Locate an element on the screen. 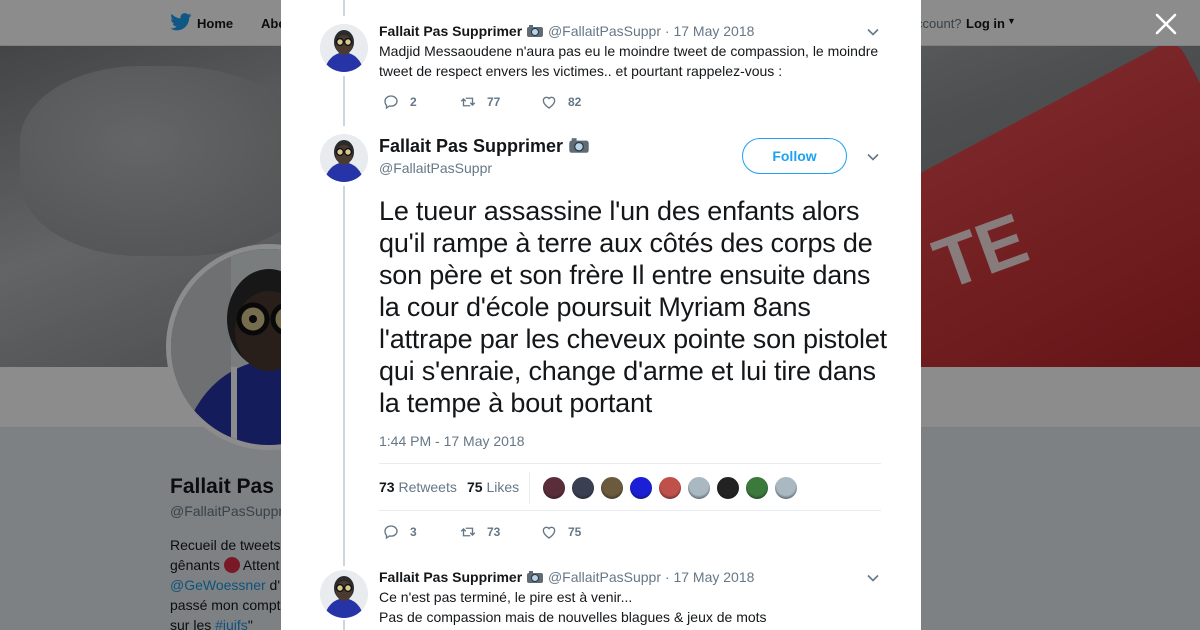 The height and width of the screenshot is (630, 1200). reply-count: 2 is located at coordinates (413, 102).